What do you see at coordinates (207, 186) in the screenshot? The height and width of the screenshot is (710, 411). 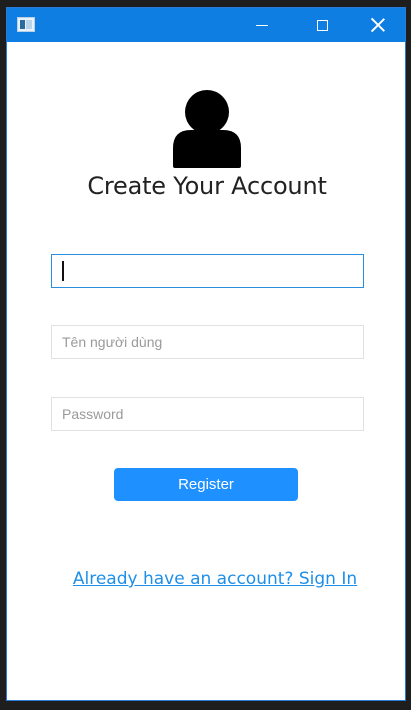 I see `page-title: Create Your Account` at bounding box center [207, 186].